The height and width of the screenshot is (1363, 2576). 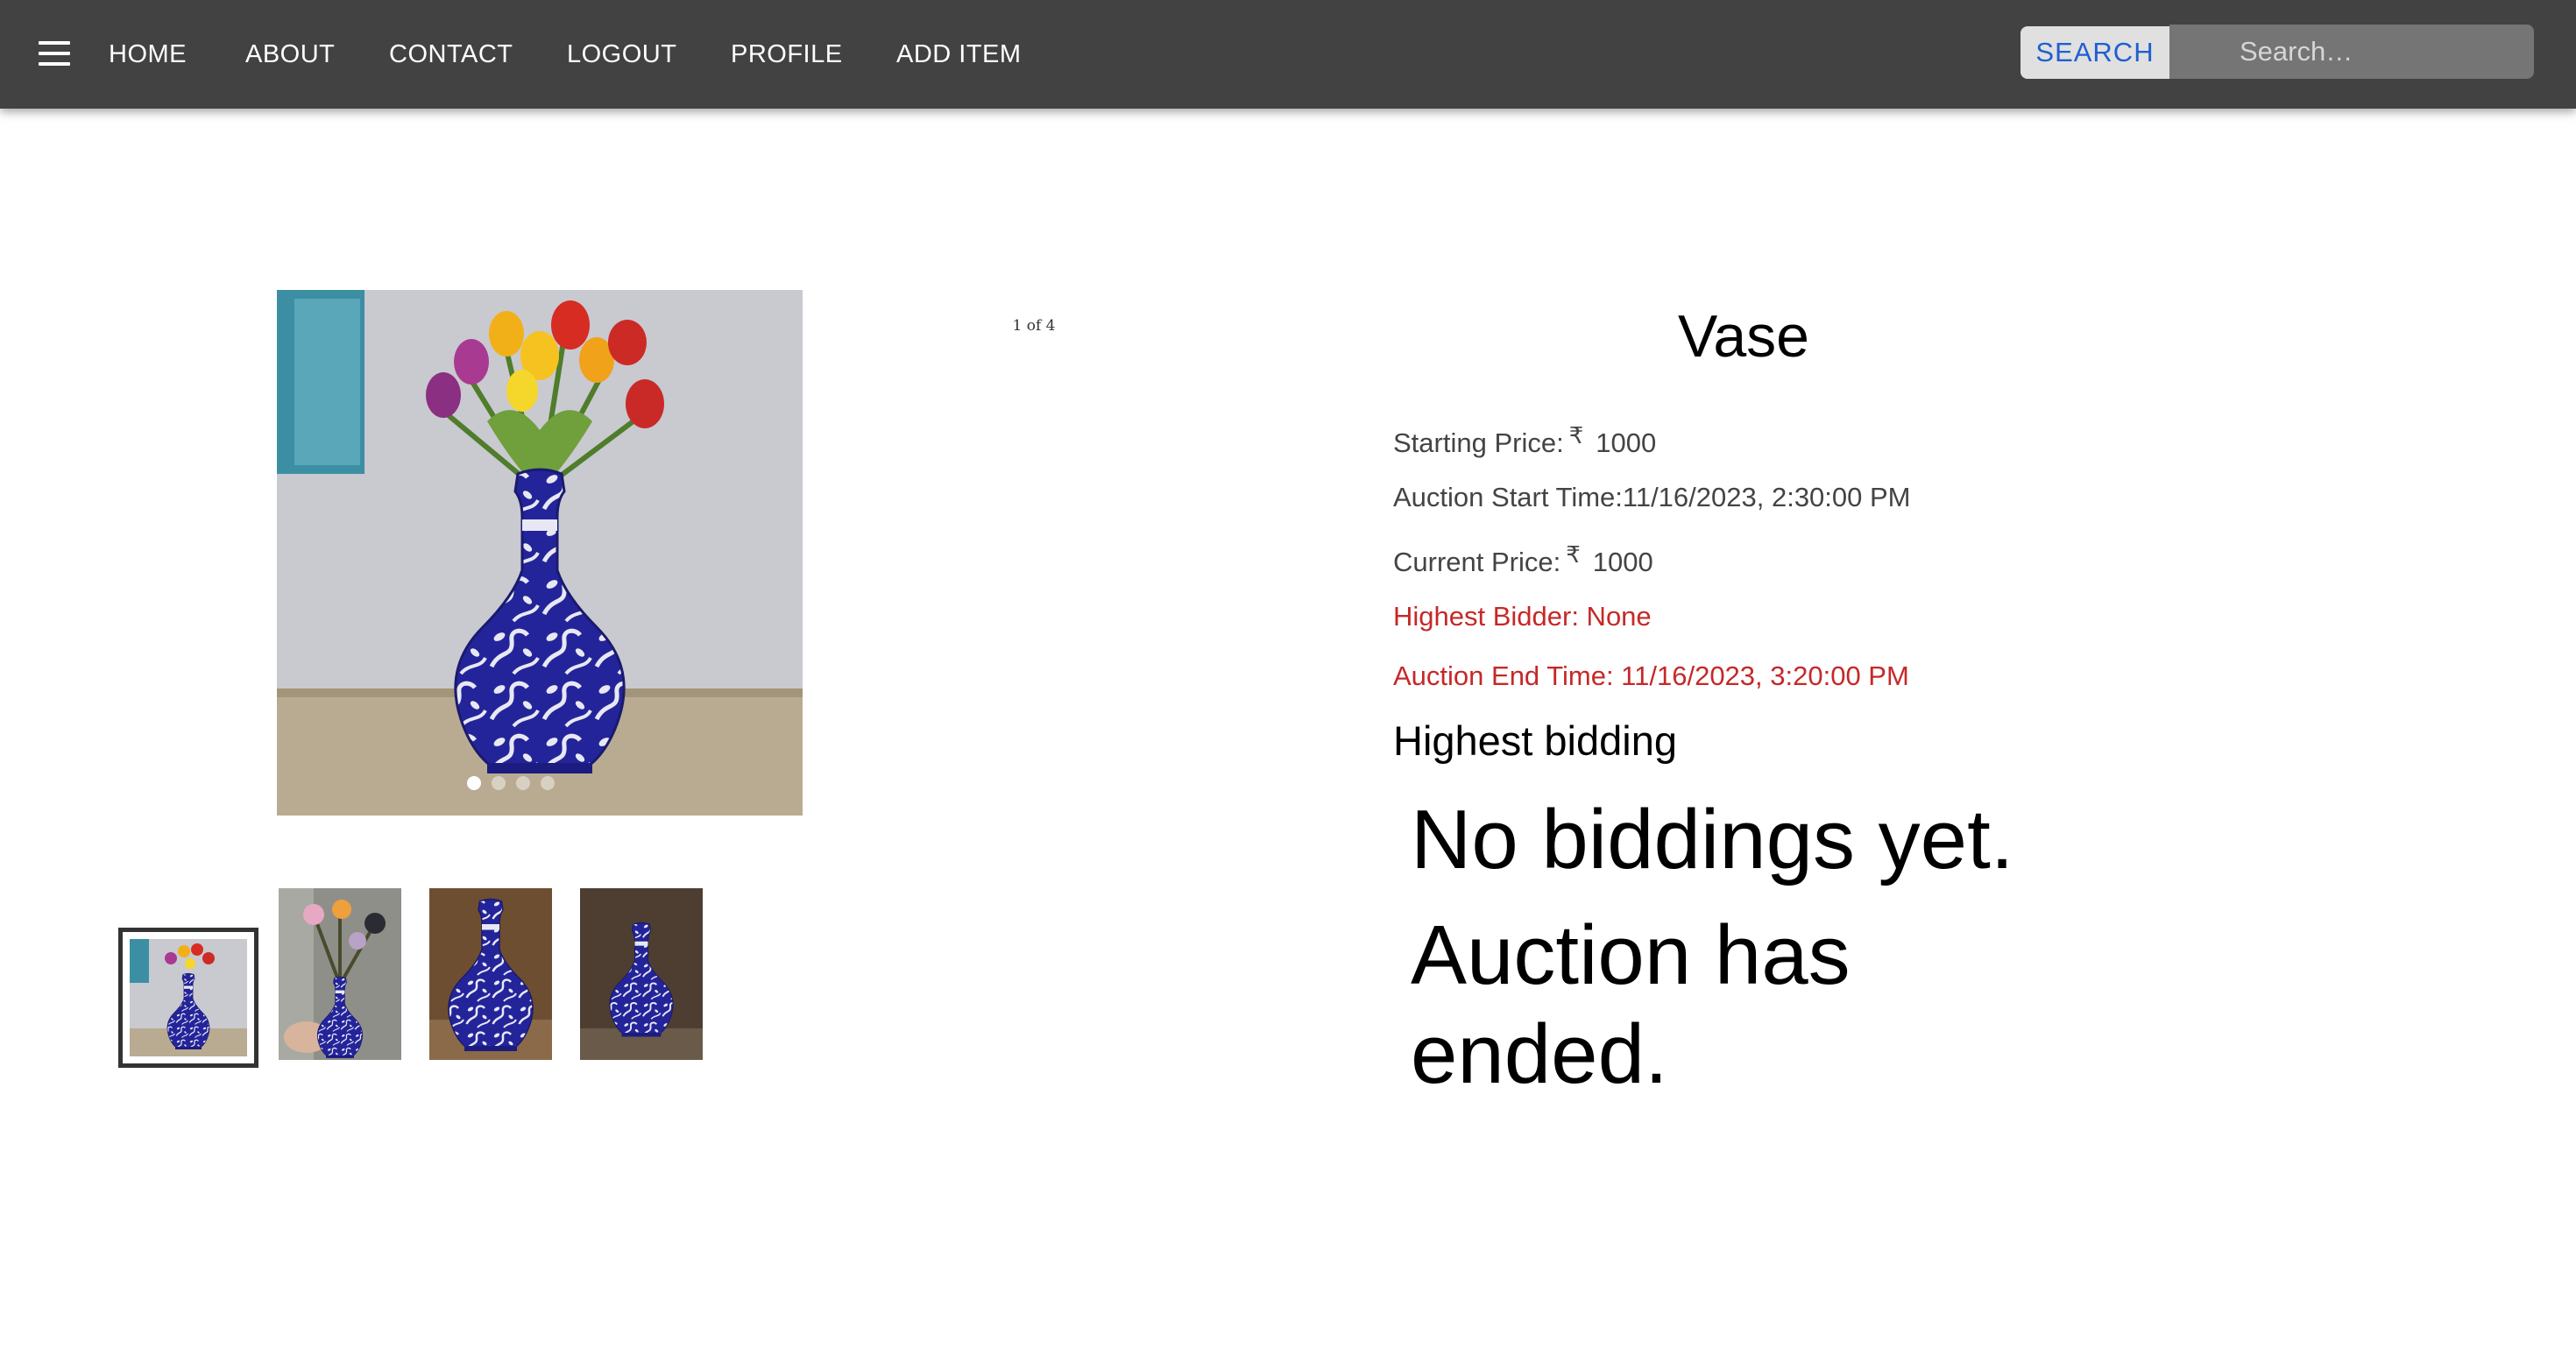 I want to click on starting-price: Starting Price: ₹1000, so click(x=1524, y=440).